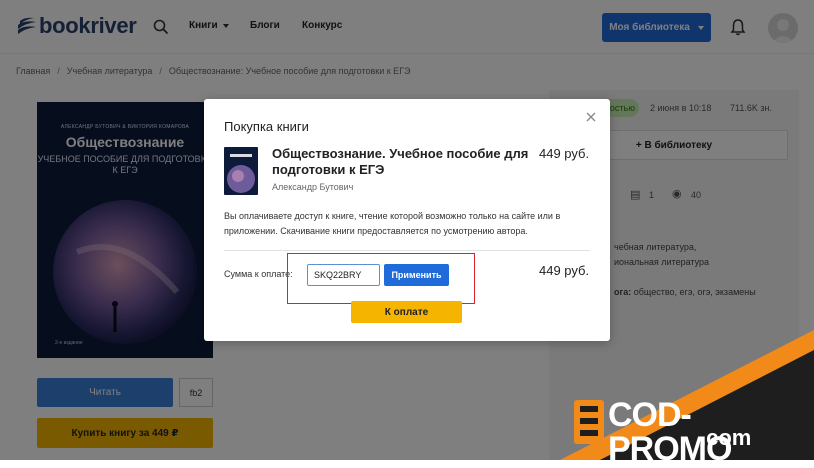 This screenshot has width=814, height=468. I want to click on watermark-stripes, so click(687, 395).